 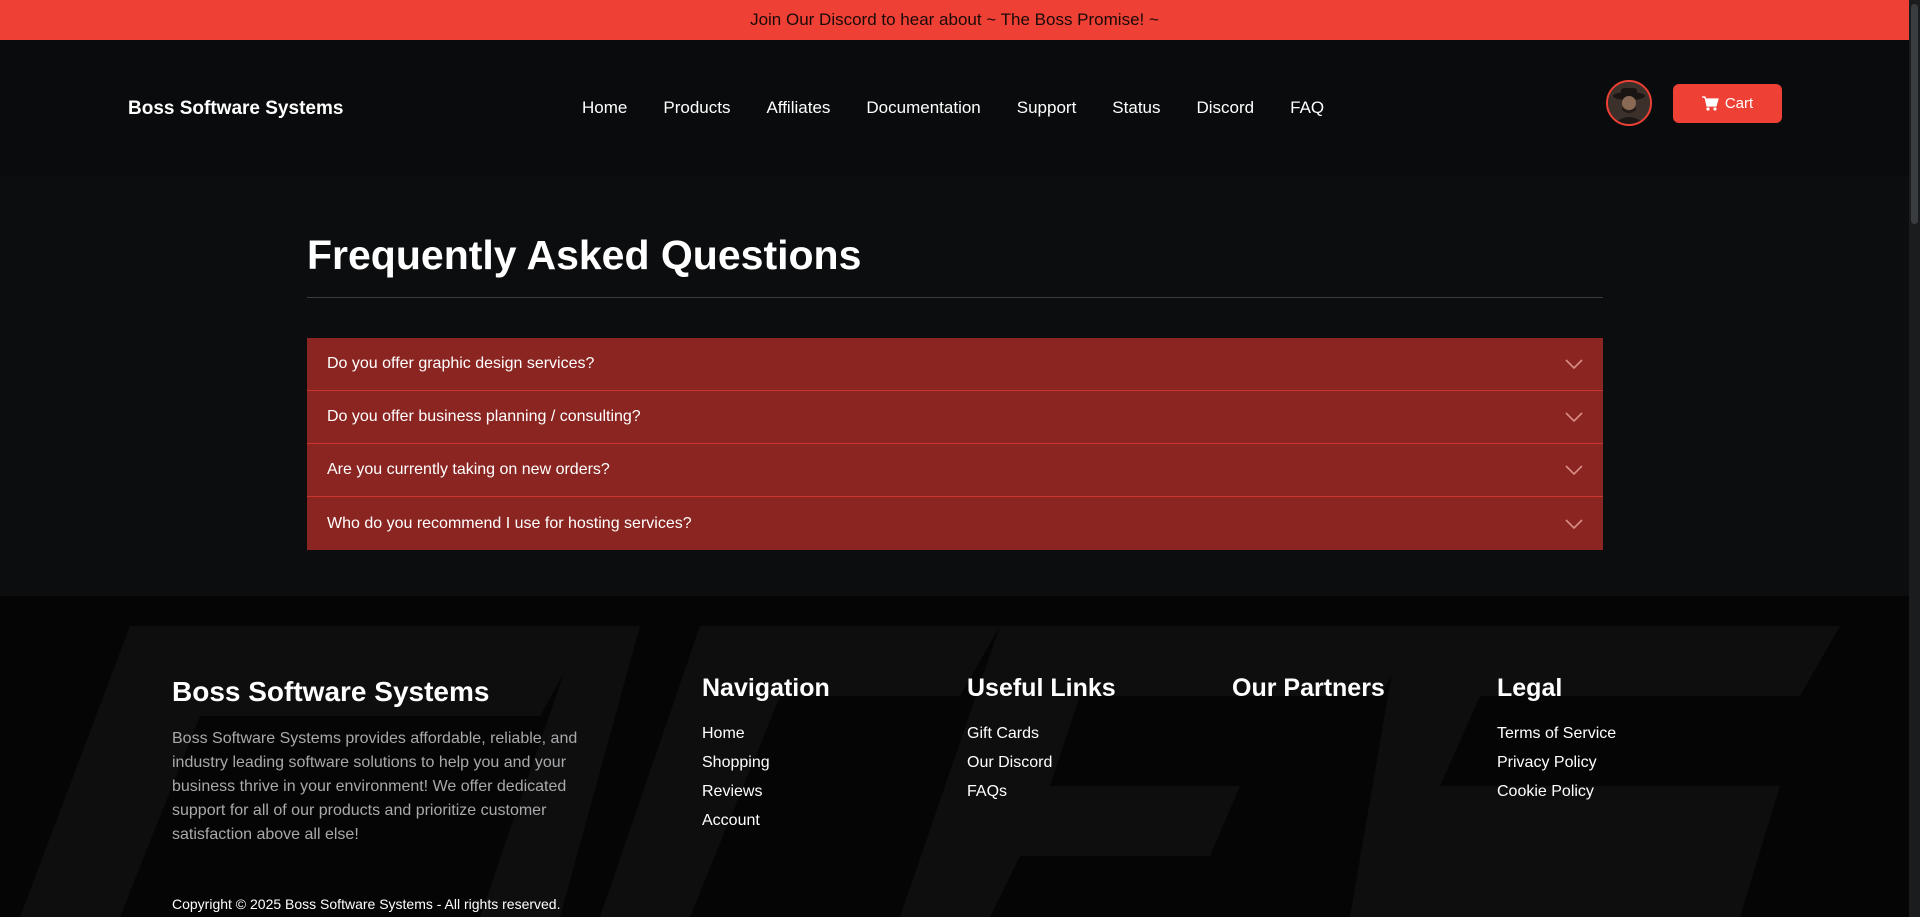 What do you see at coordinates (955, 364) in the screenshot?
I see `faq-item-graphic-design: Do you offer graphic design services?` at bounding box center [955, 364].